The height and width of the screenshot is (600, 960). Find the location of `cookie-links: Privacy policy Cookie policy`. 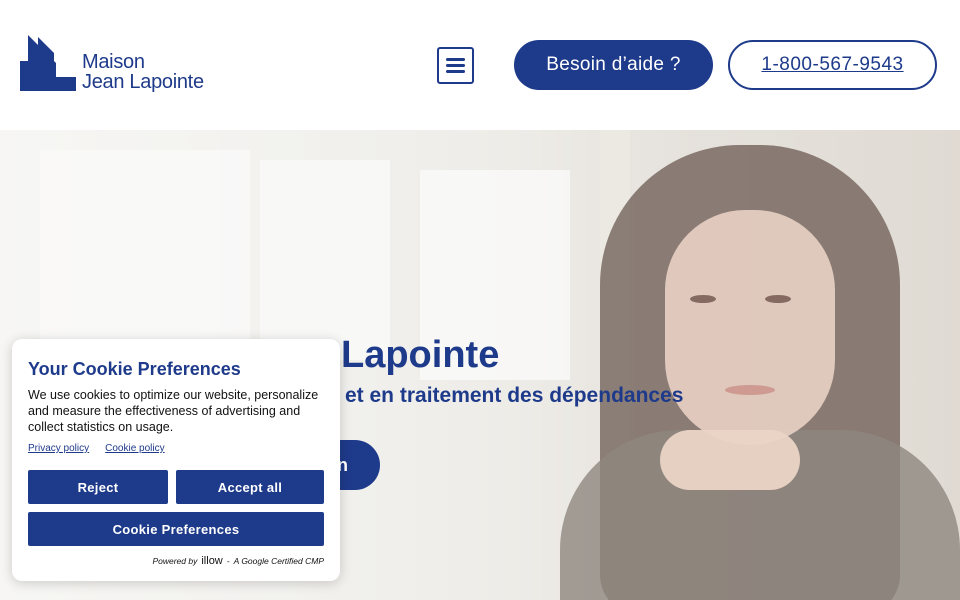

cookie-links: Privacy policy Cookie policy is located at coordinates (96, 448).